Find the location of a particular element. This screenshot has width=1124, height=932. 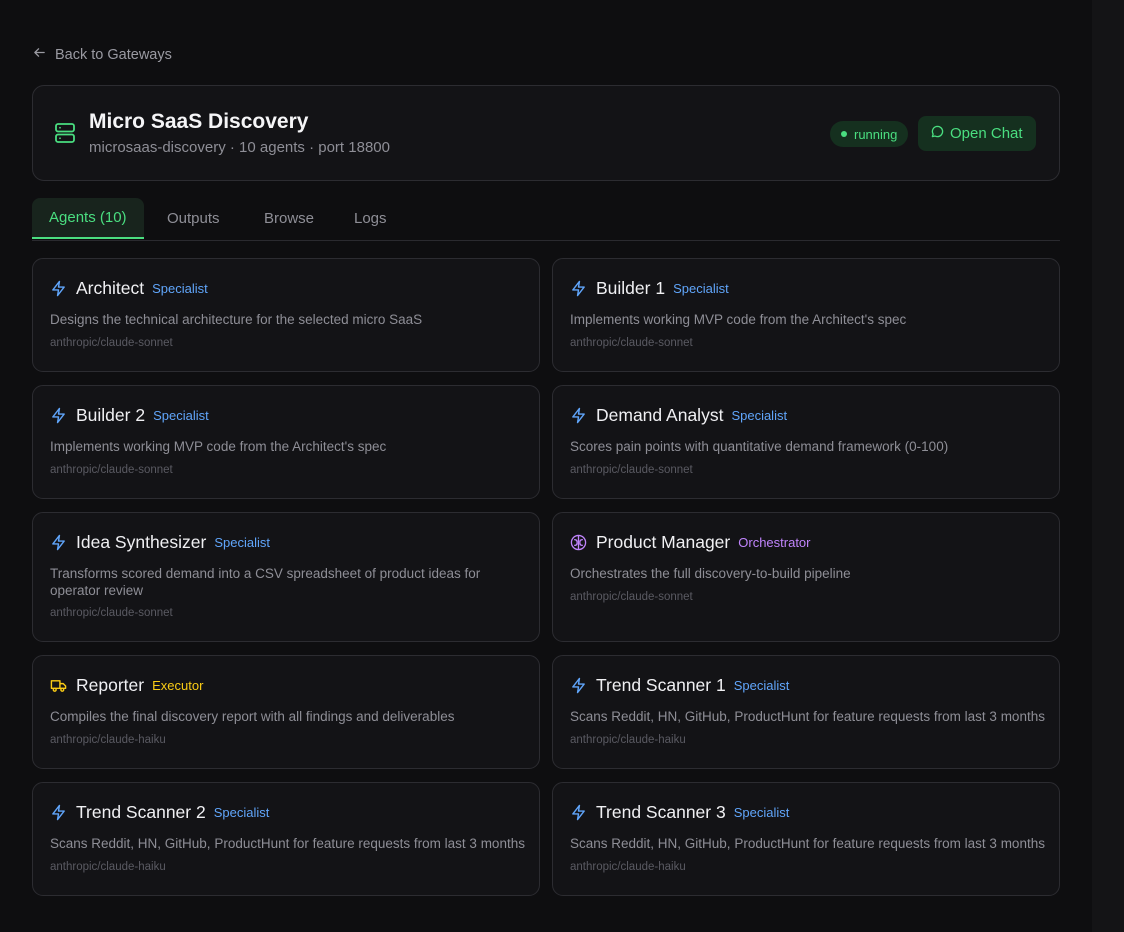

agent-role-badge: Orchestrator is located at coordinates (774, 542).